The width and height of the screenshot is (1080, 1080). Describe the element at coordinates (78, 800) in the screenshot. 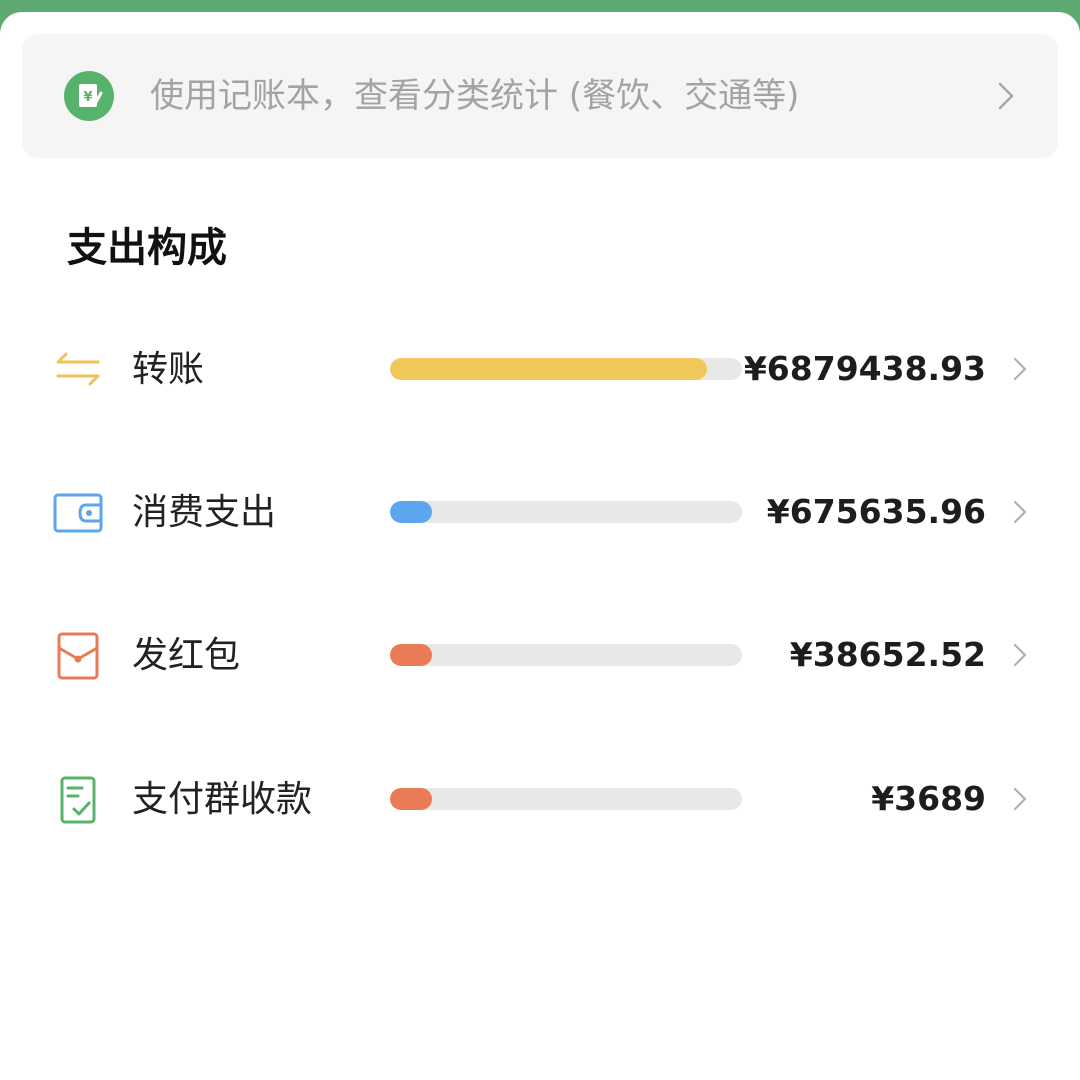

I see `receipt-check-icon` at that location.